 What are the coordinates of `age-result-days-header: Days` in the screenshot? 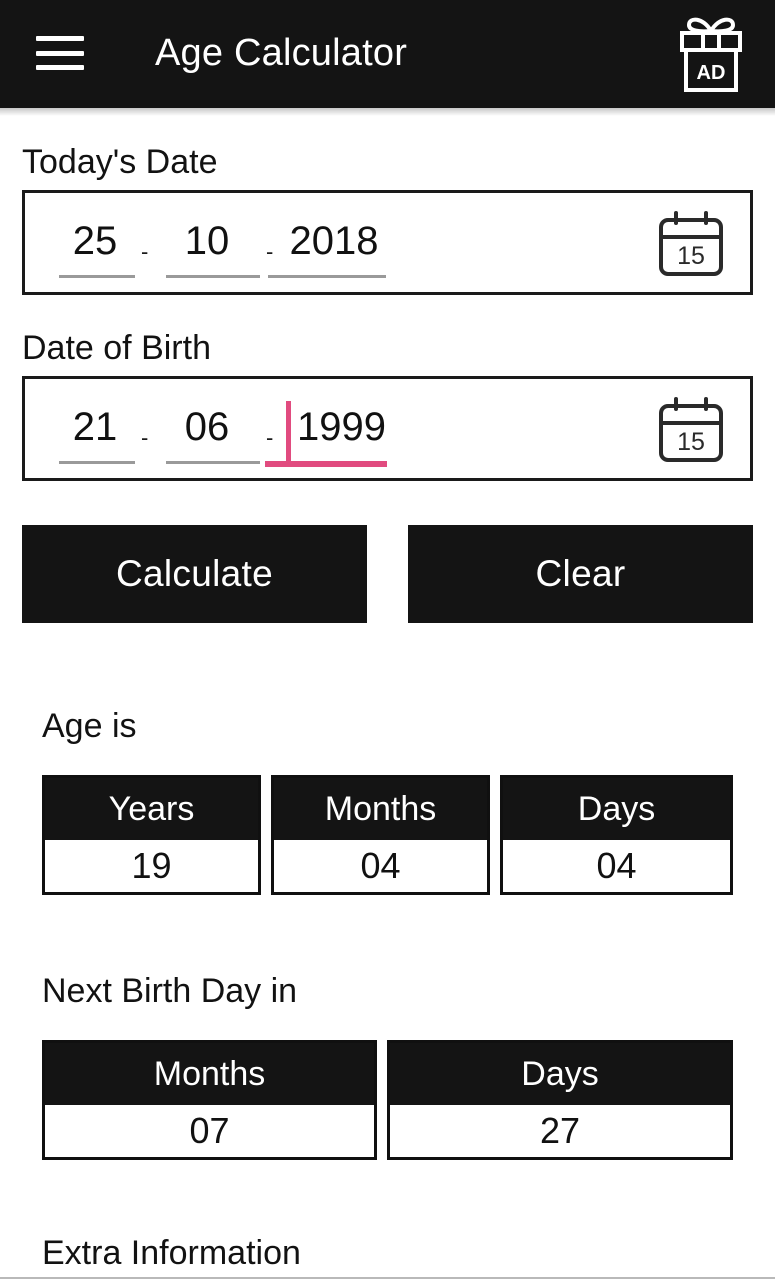 It's located at (616, 809).